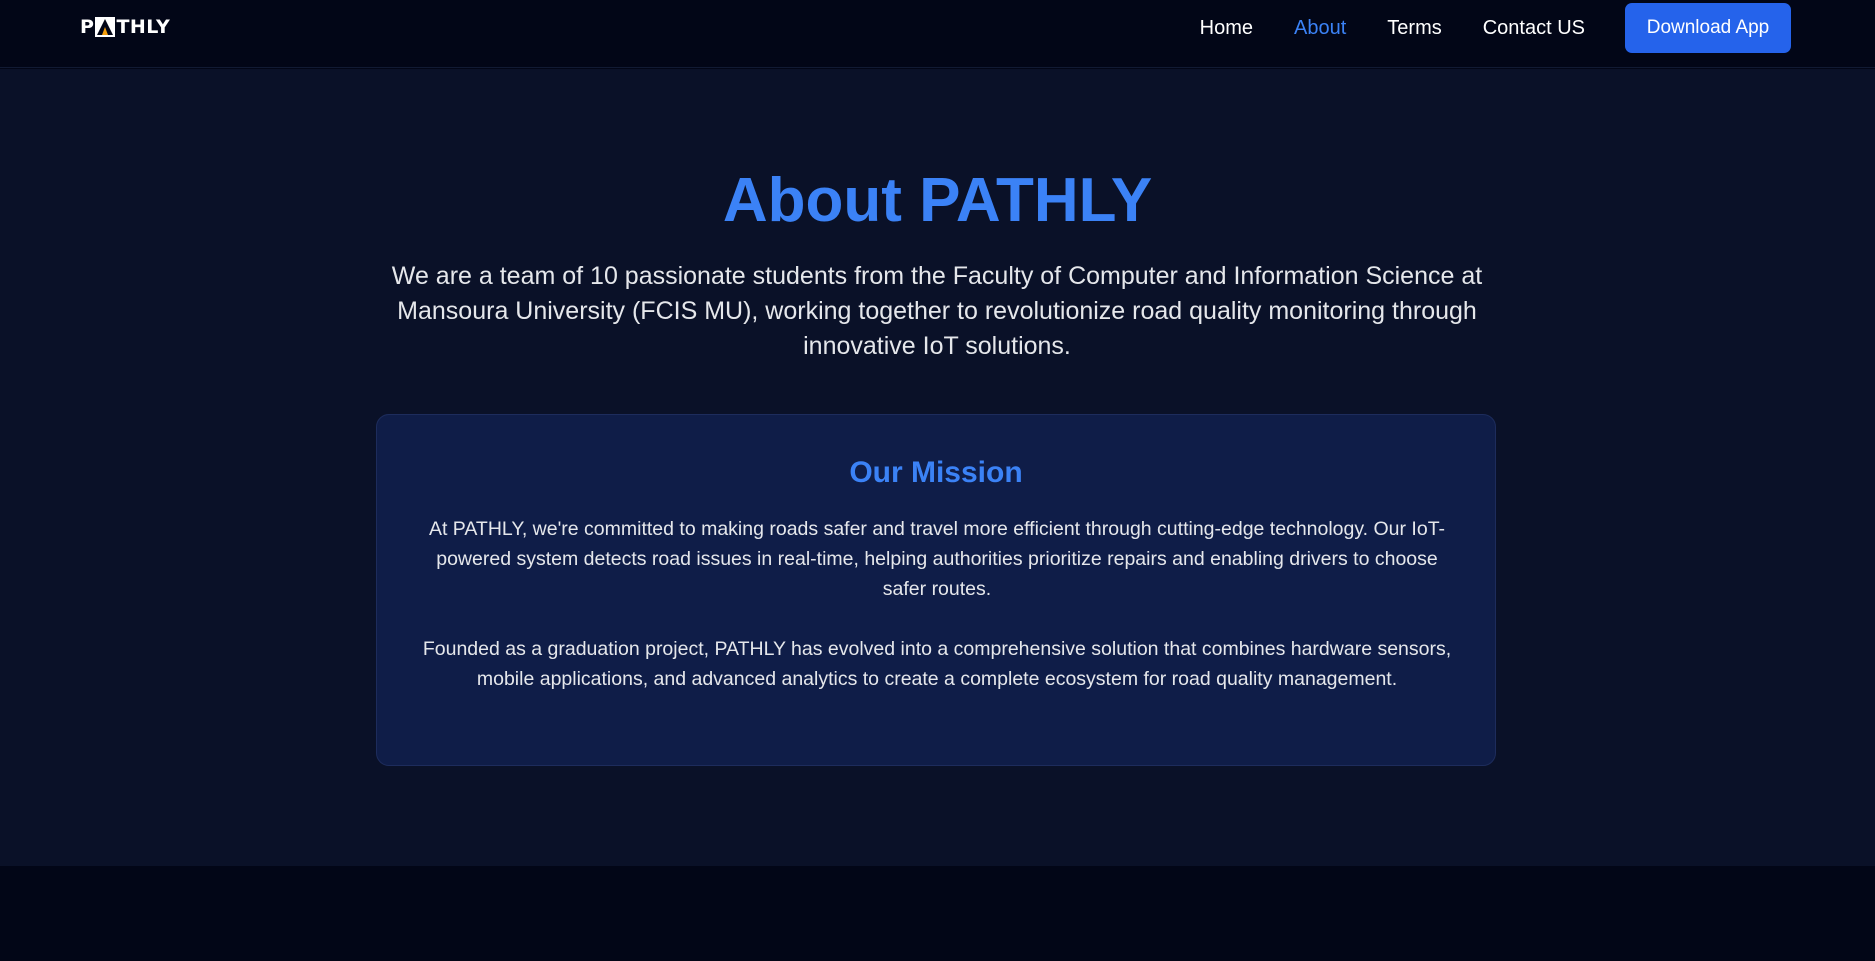  I want to click on nav-link-contact: Contact US, so click(1534, 28).